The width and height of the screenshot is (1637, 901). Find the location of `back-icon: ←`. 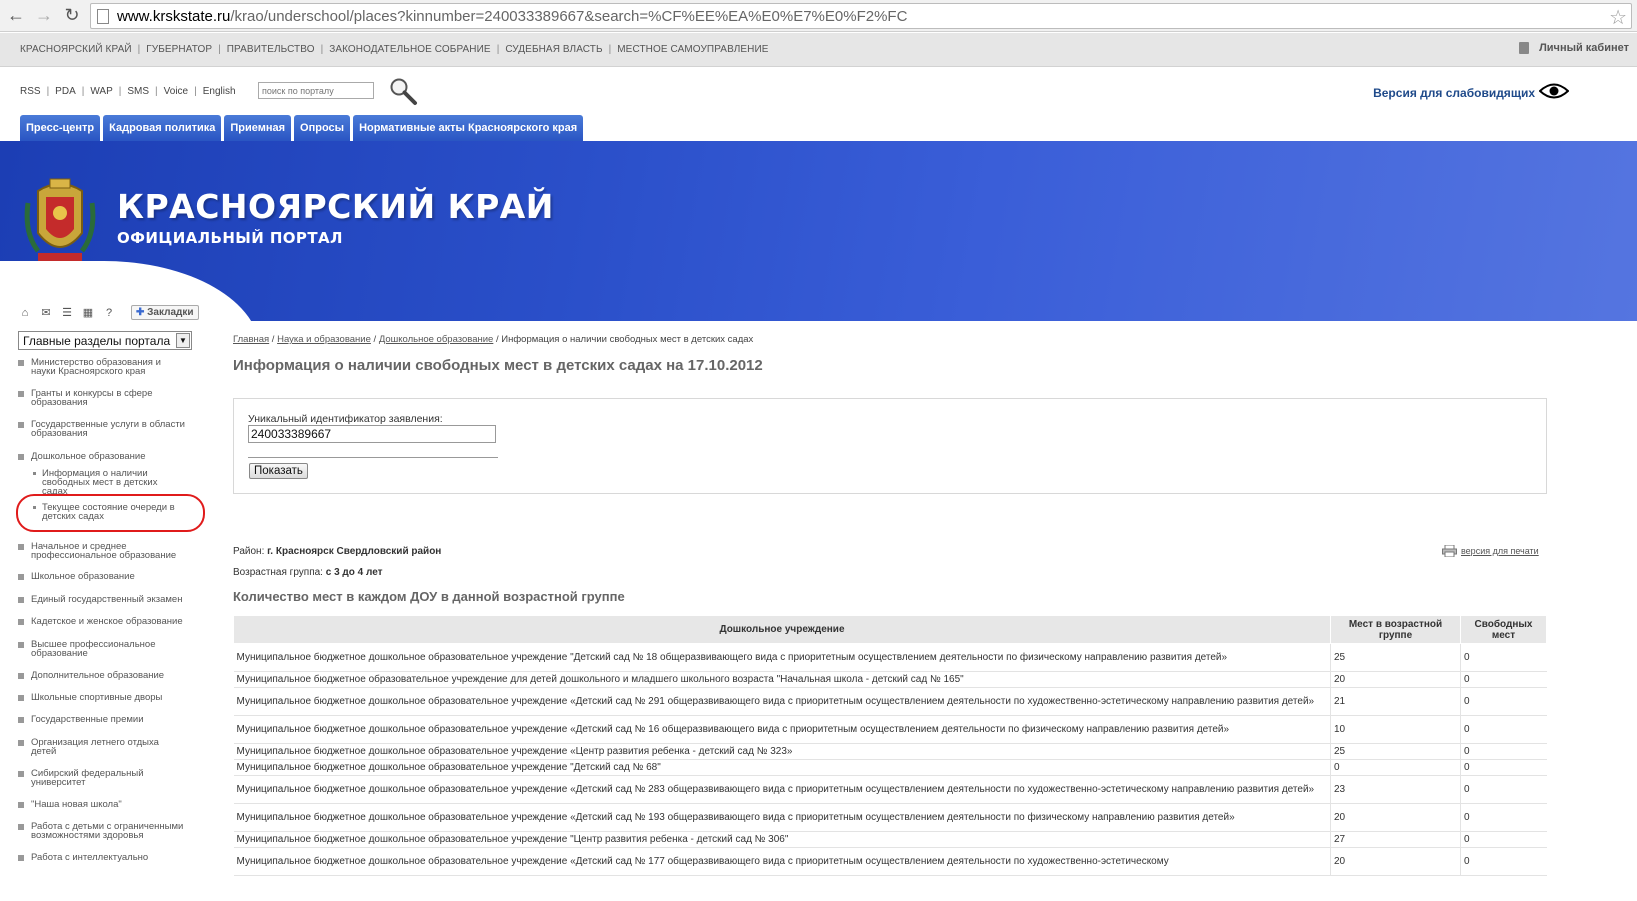

back-icon: ← is located at coordinates (16, 16).